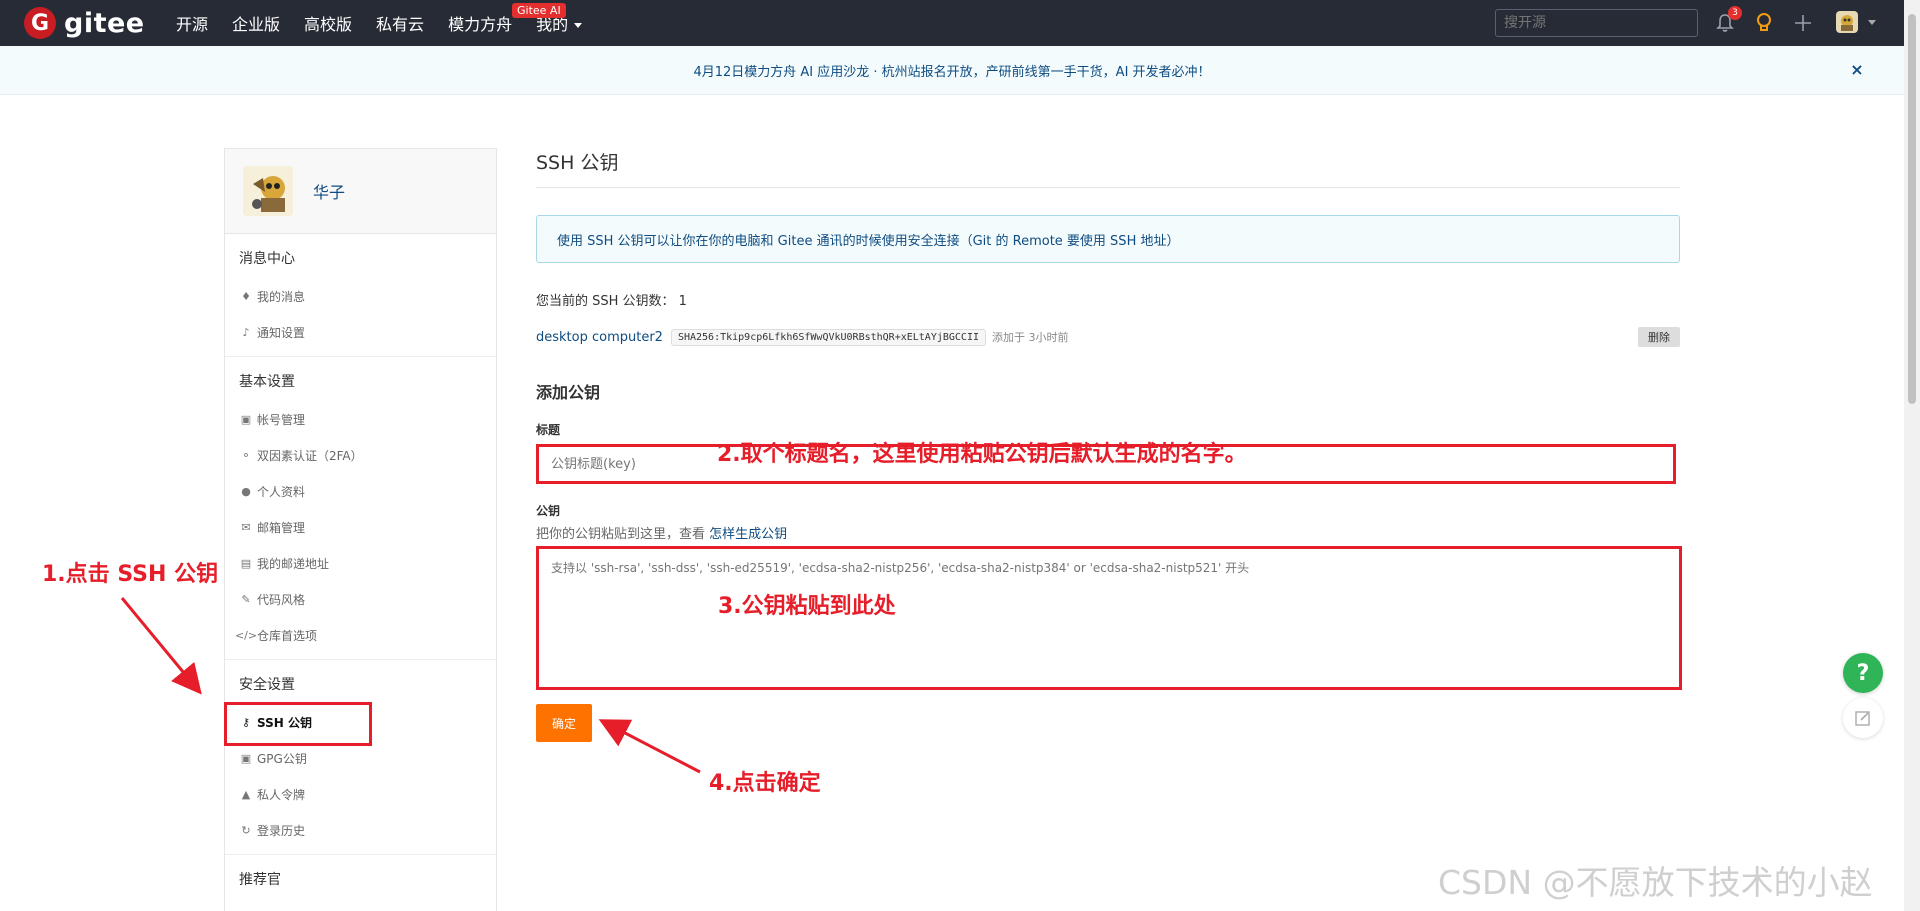 The width and height of the screenshot is (1920, 911). I want to click on sidebar-item-notify-settings: ♪ 通知设置, so click(360, 332).